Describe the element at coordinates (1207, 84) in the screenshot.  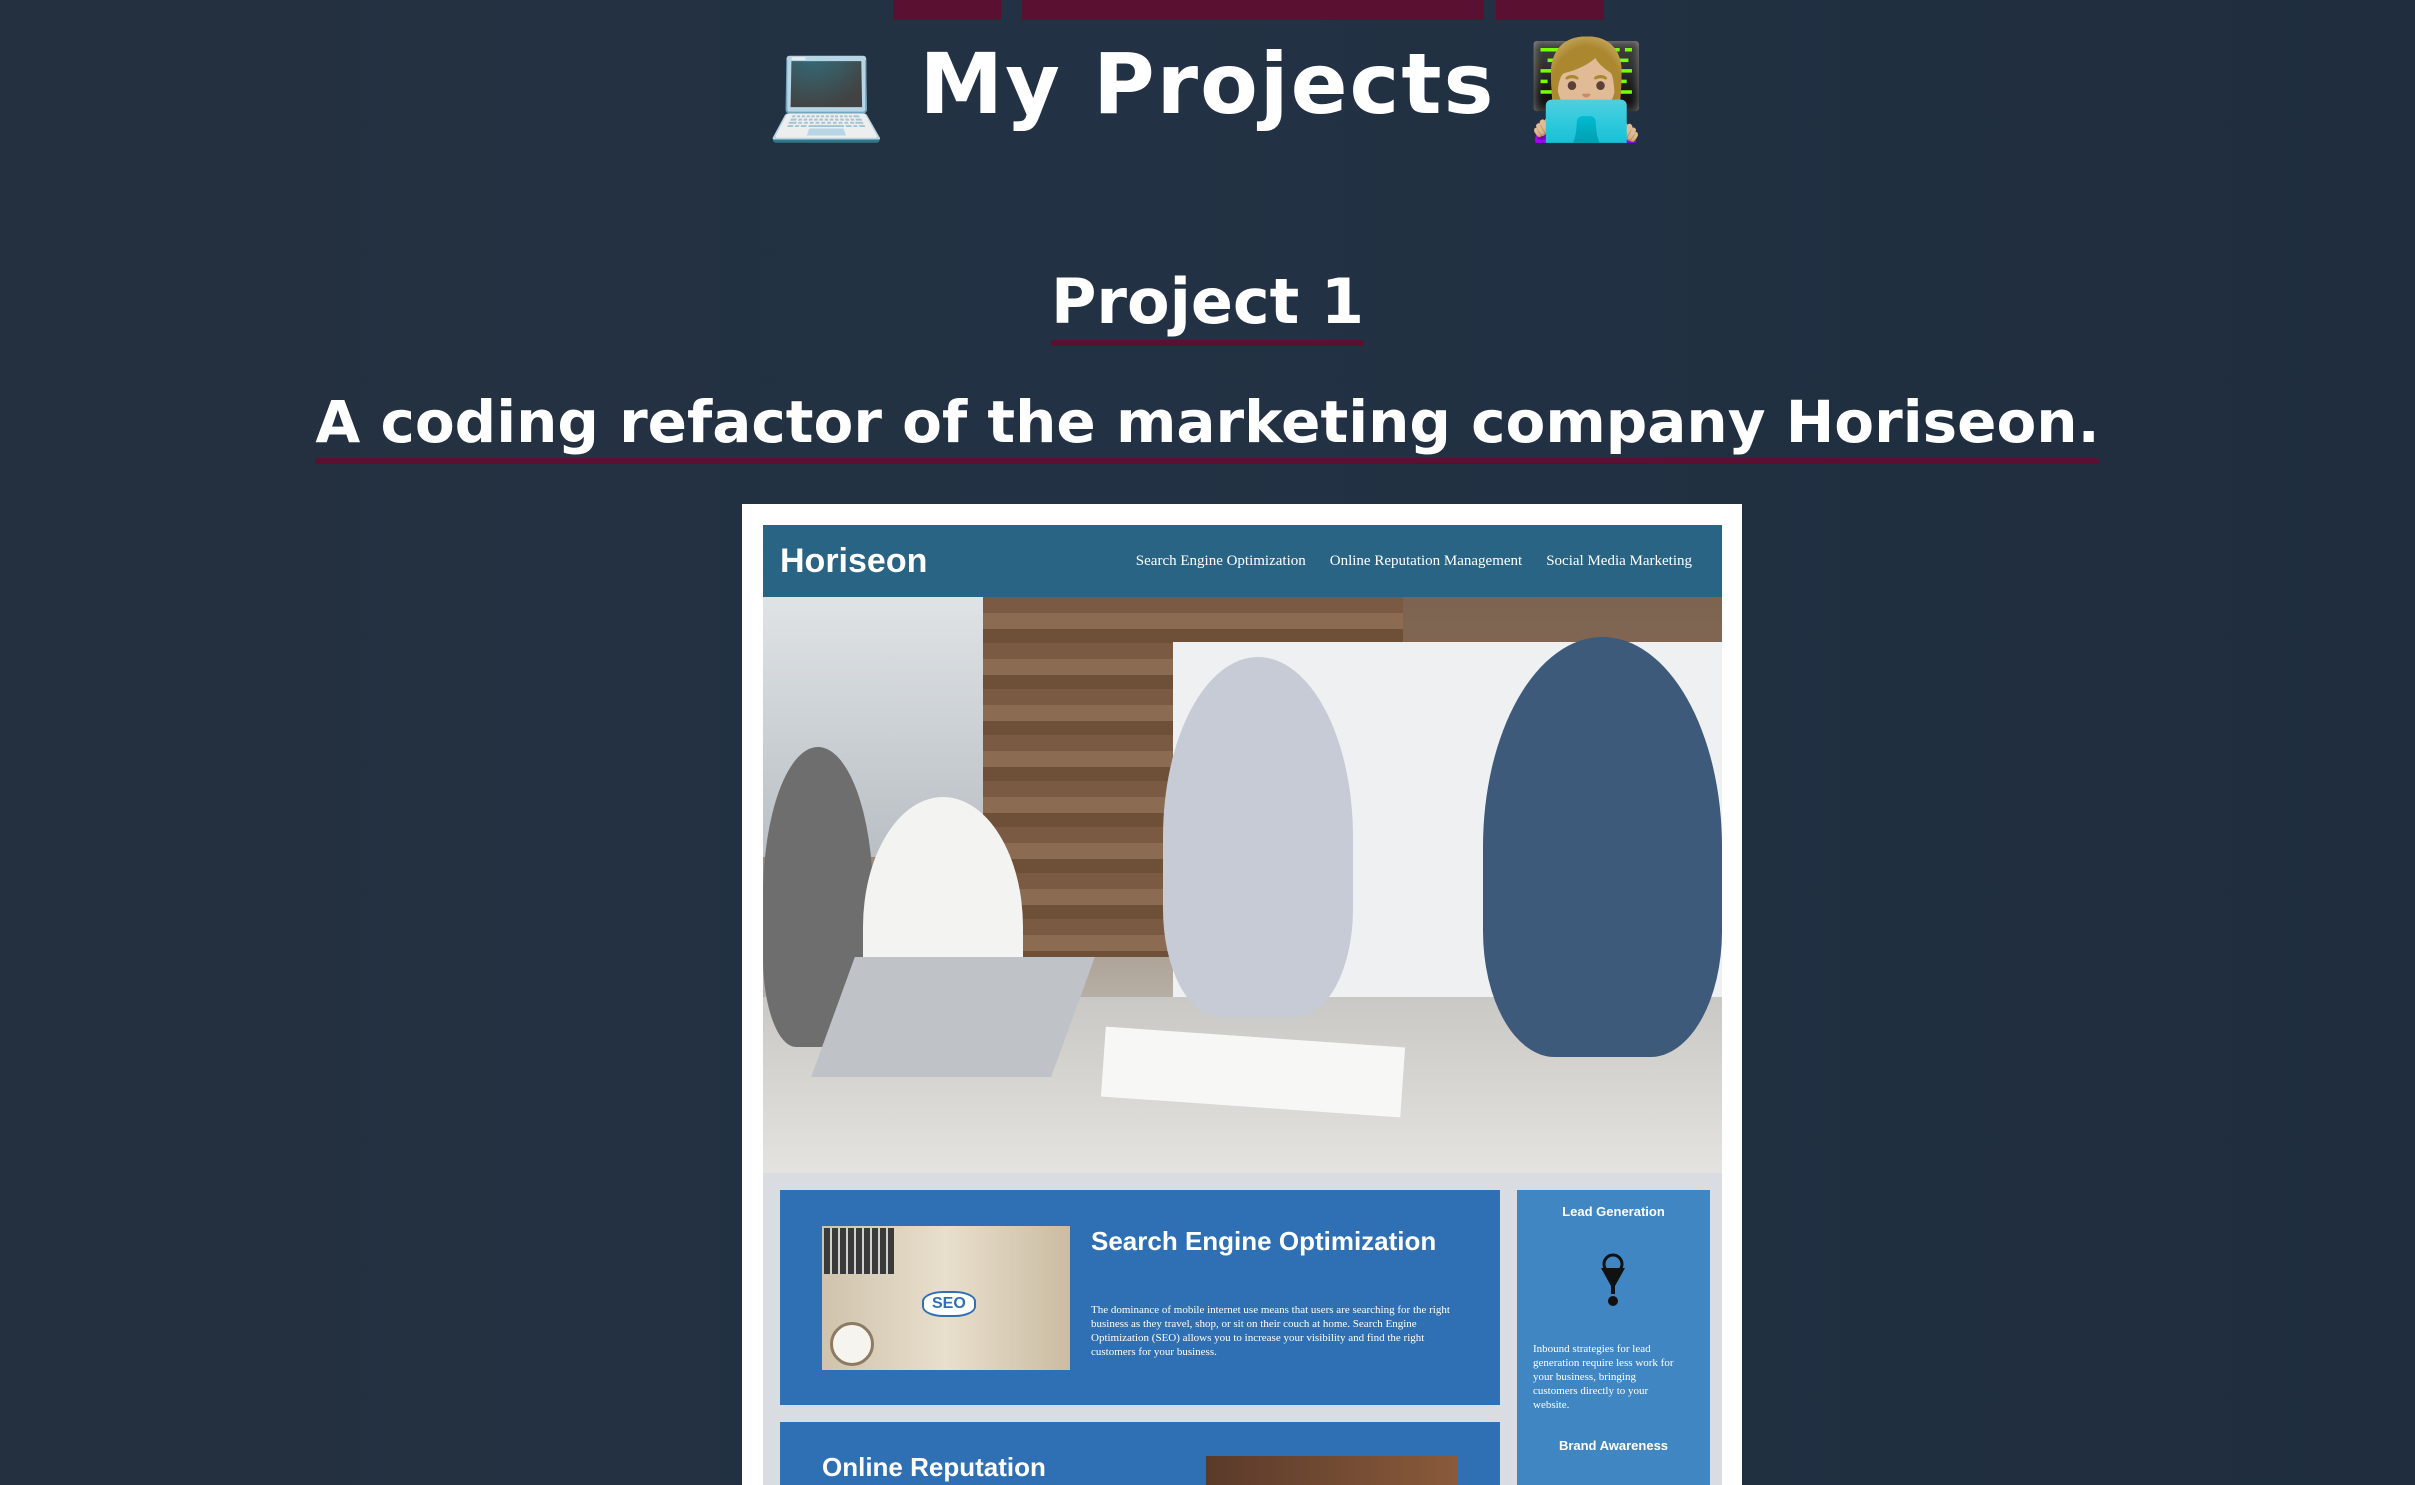
I see `page-title-text: My Projects` at that location.